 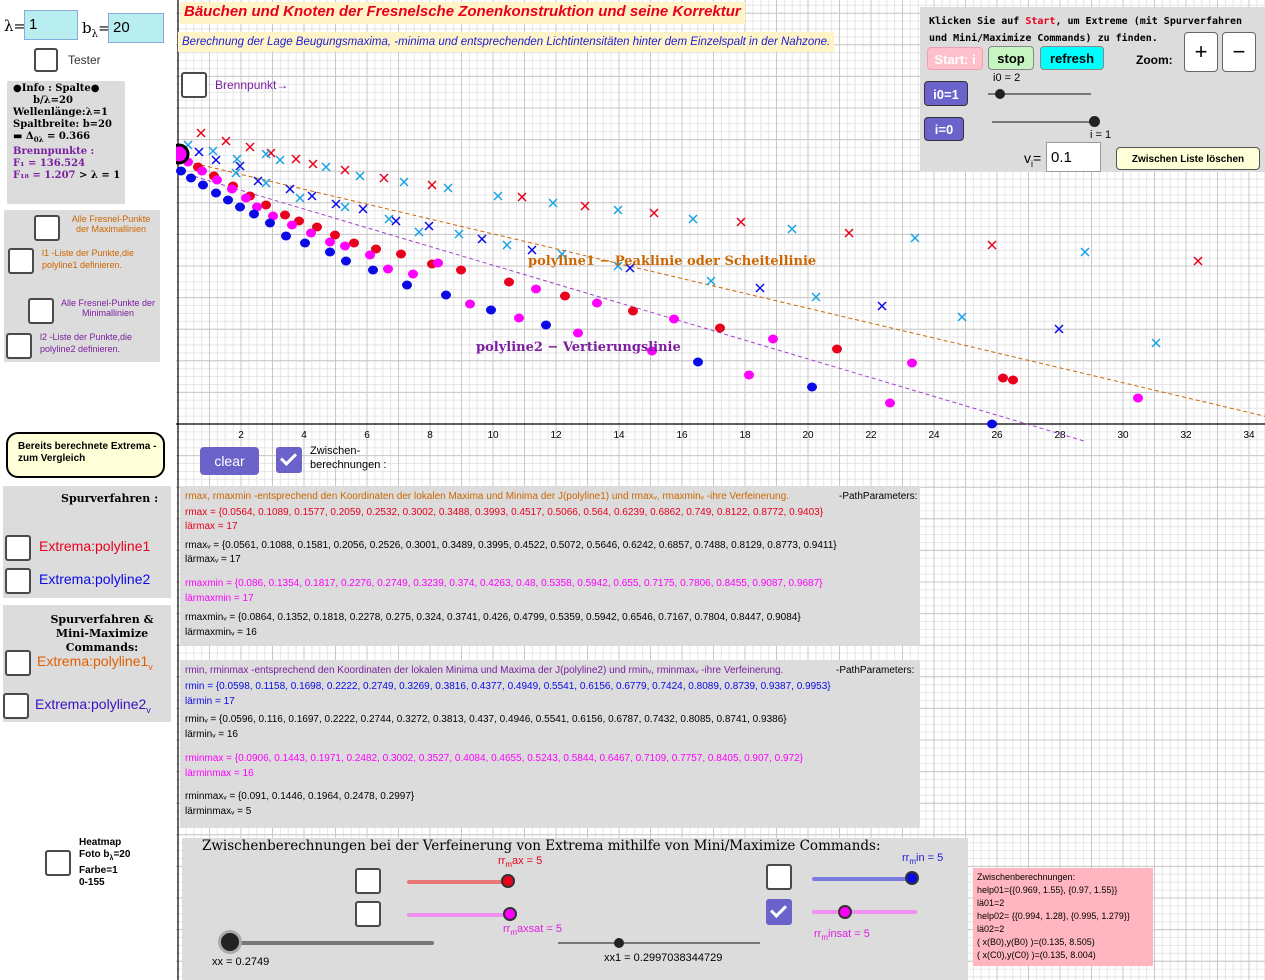 What do you see at coordinates (19, 346) in the screenshot?
I see `l2-list-checkbox` at bounding box center [19, 346].